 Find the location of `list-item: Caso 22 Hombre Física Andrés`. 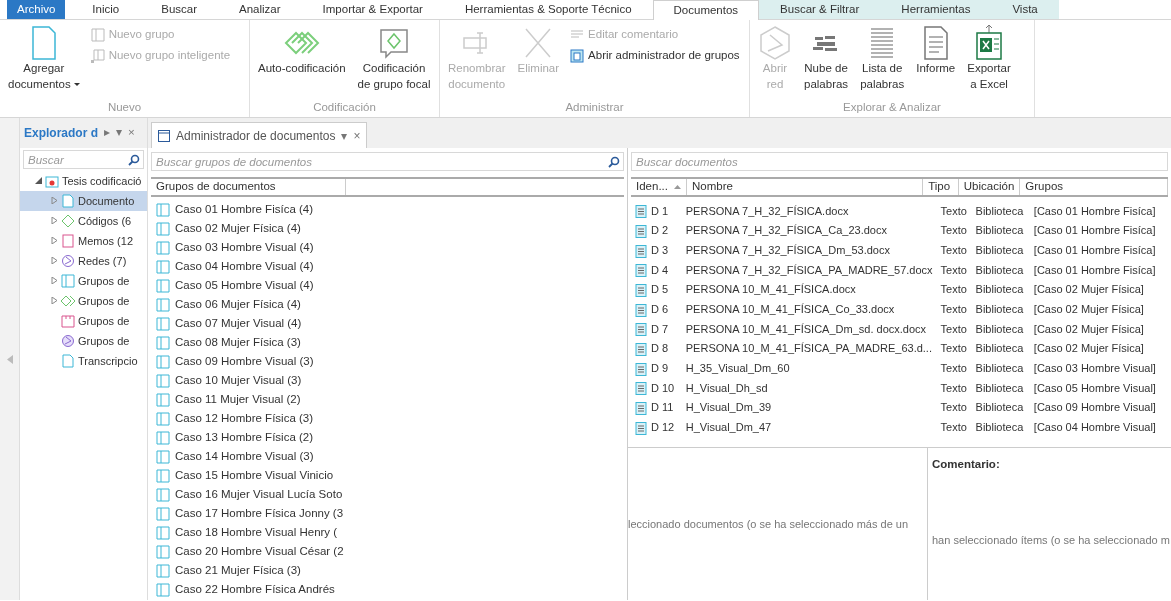

list-item: Caso 22 Hombre Física Andrés is located at coordinates (255, 589).